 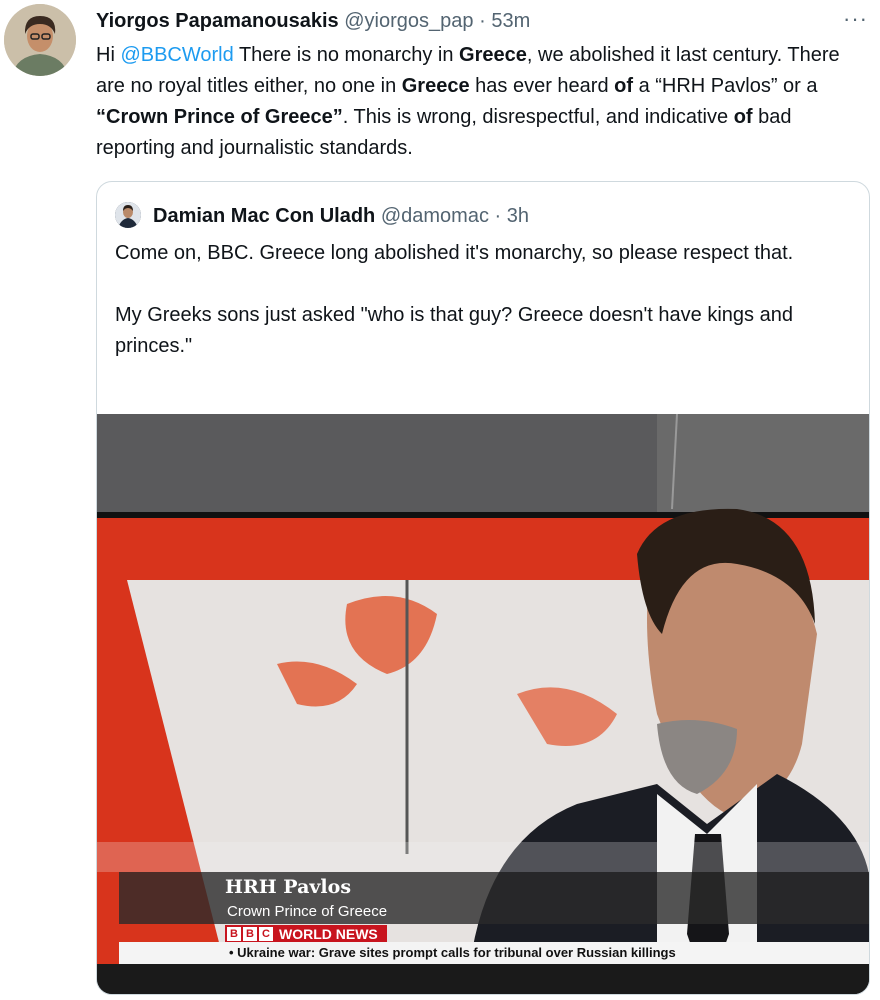 I want to click on more-options-icon: ···, so click(x=855, y=19).